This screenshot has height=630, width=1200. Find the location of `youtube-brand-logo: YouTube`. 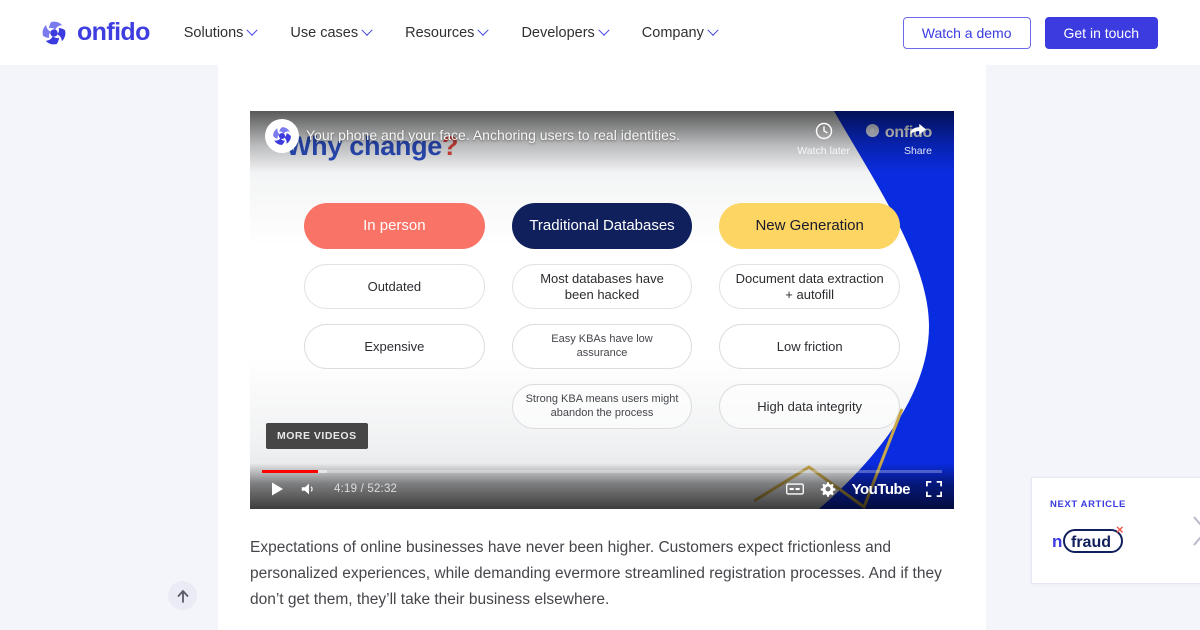

youtube-brand-logo: YouTube is located at coordinates (881, 489).